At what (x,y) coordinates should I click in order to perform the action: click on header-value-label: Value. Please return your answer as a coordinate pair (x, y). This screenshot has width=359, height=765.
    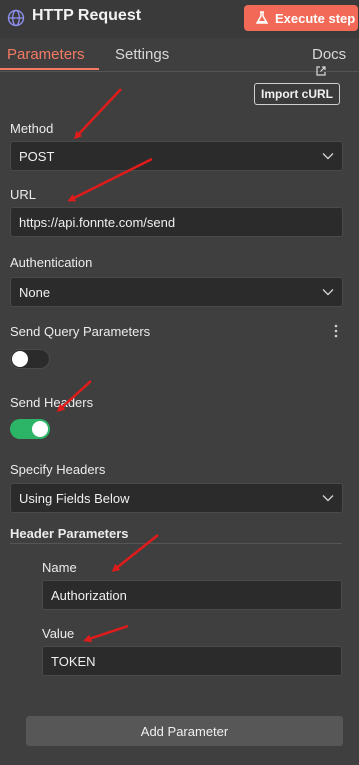
    Looking at the image, I should click on (58, 633).